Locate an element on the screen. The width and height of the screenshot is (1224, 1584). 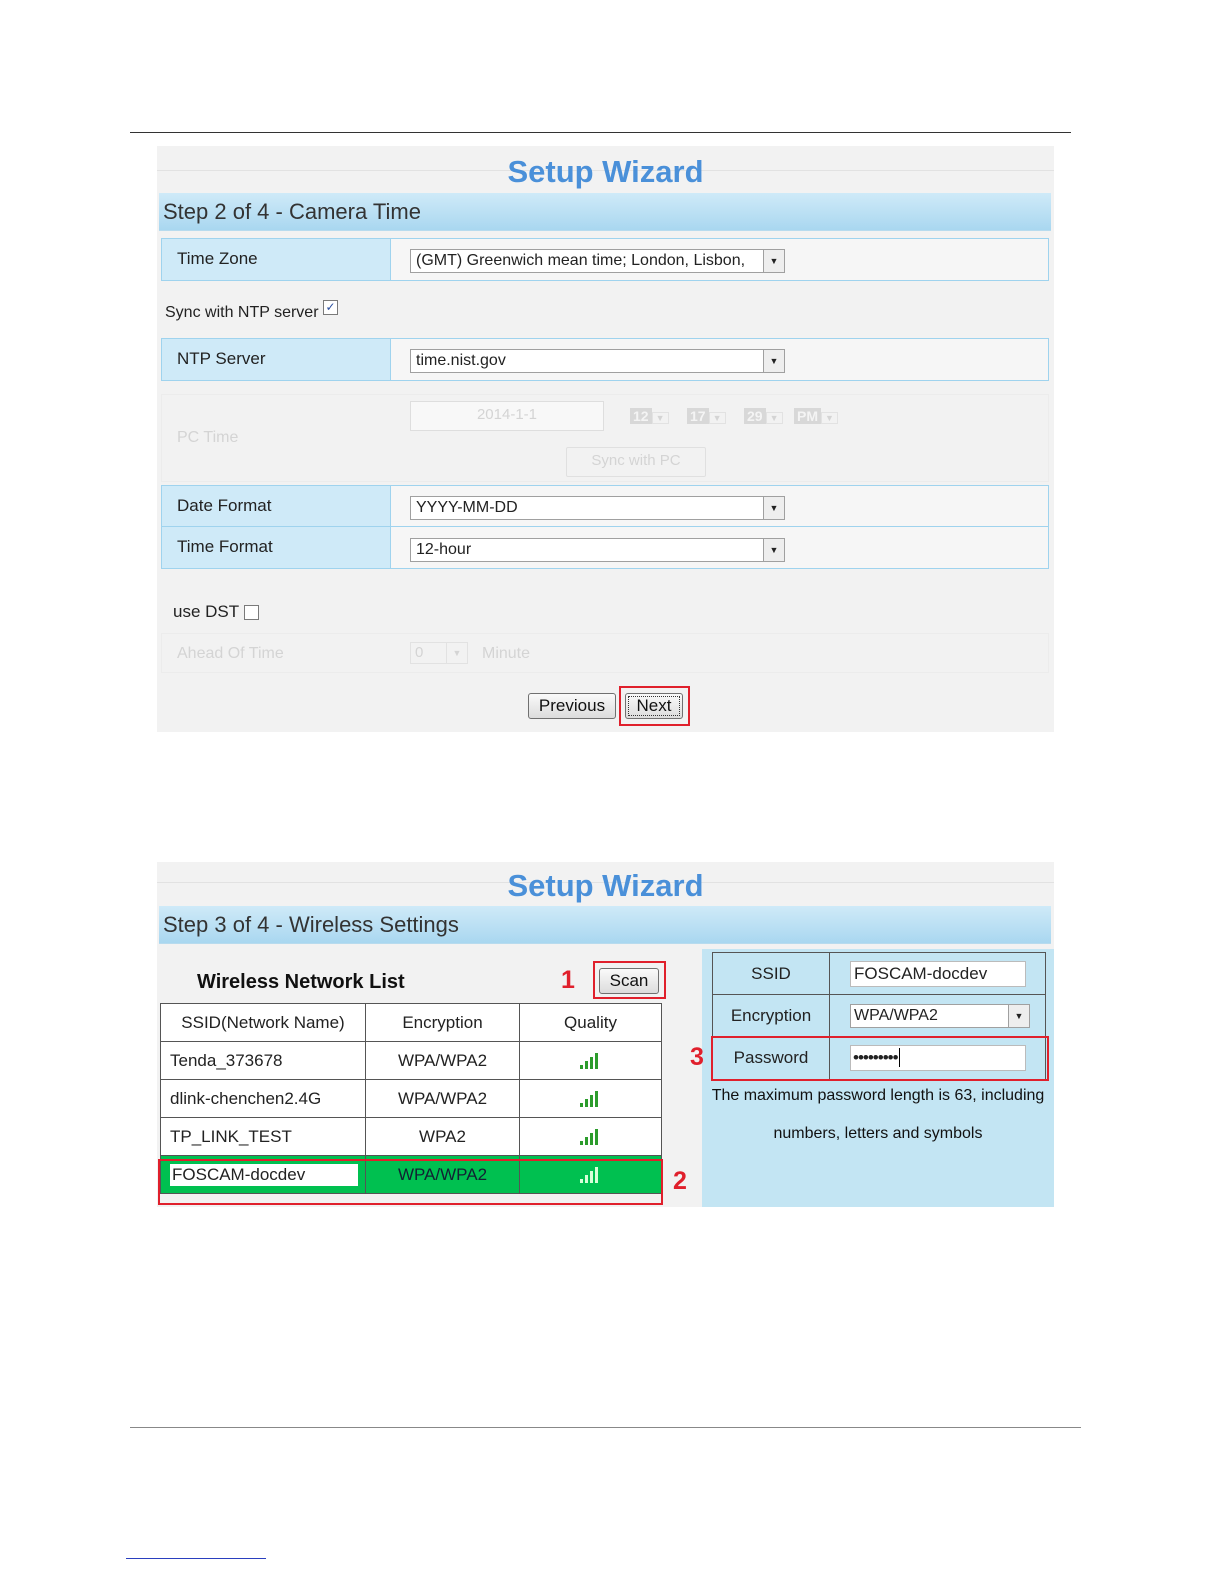
ahead-of-time-value: 0 is located at coordinates (419, 652).